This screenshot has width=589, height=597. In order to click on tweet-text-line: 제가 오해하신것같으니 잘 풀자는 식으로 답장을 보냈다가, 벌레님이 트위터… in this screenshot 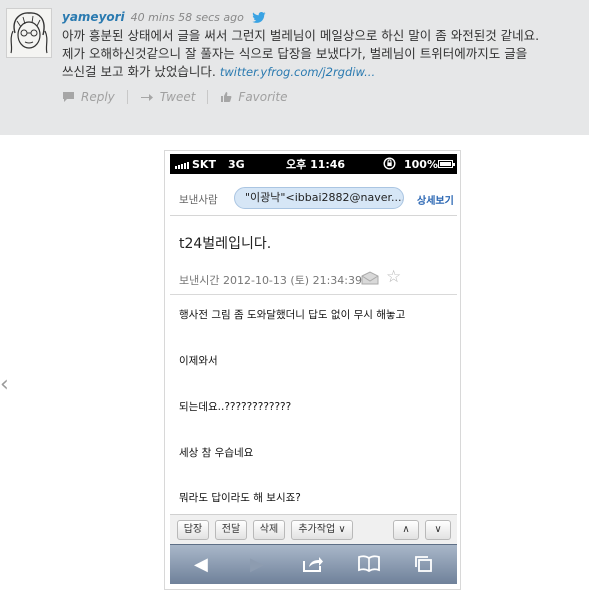, I will do `click(295, 53)`.